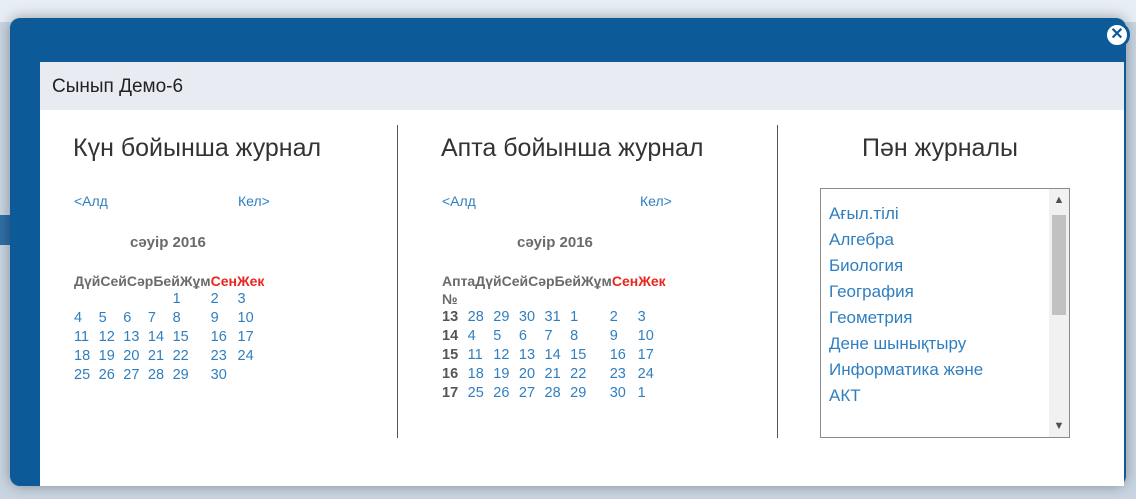 The image size is (1136, 499). What do you see at coordinates (1059, 200) in the screenshot?
I see `chevron-up-icon: ▲` at bounding box center [1059, 200].